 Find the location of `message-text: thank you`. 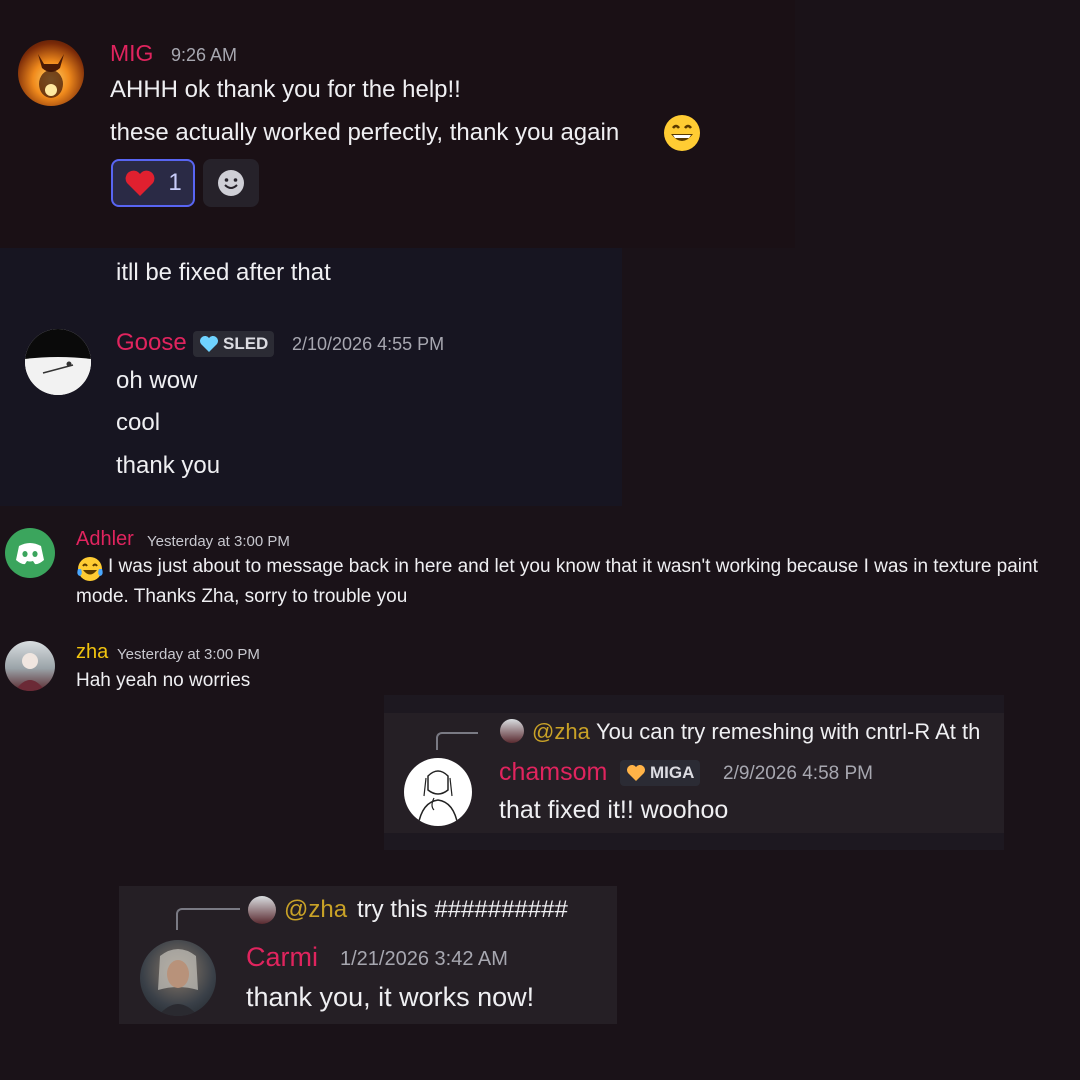

message-text: thank you is located at coordinates (168, 465).